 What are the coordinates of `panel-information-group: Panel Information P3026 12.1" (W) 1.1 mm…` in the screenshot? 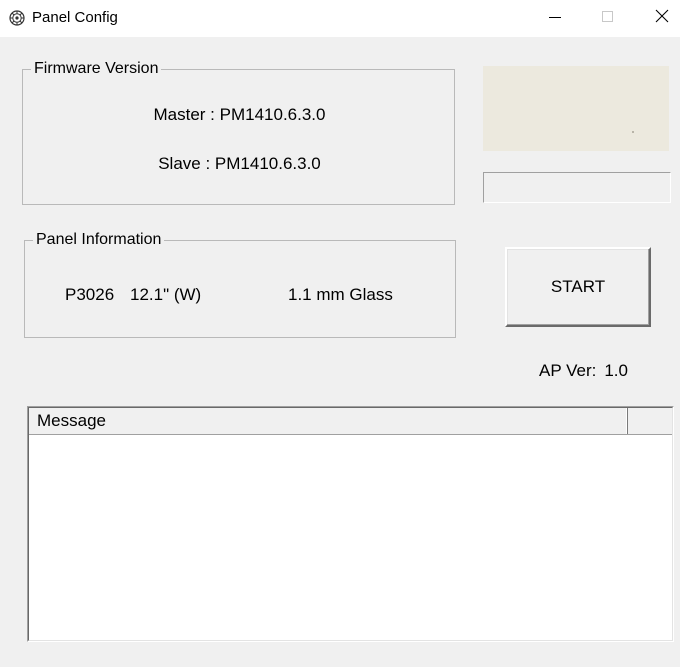 It's located at (240, 284).